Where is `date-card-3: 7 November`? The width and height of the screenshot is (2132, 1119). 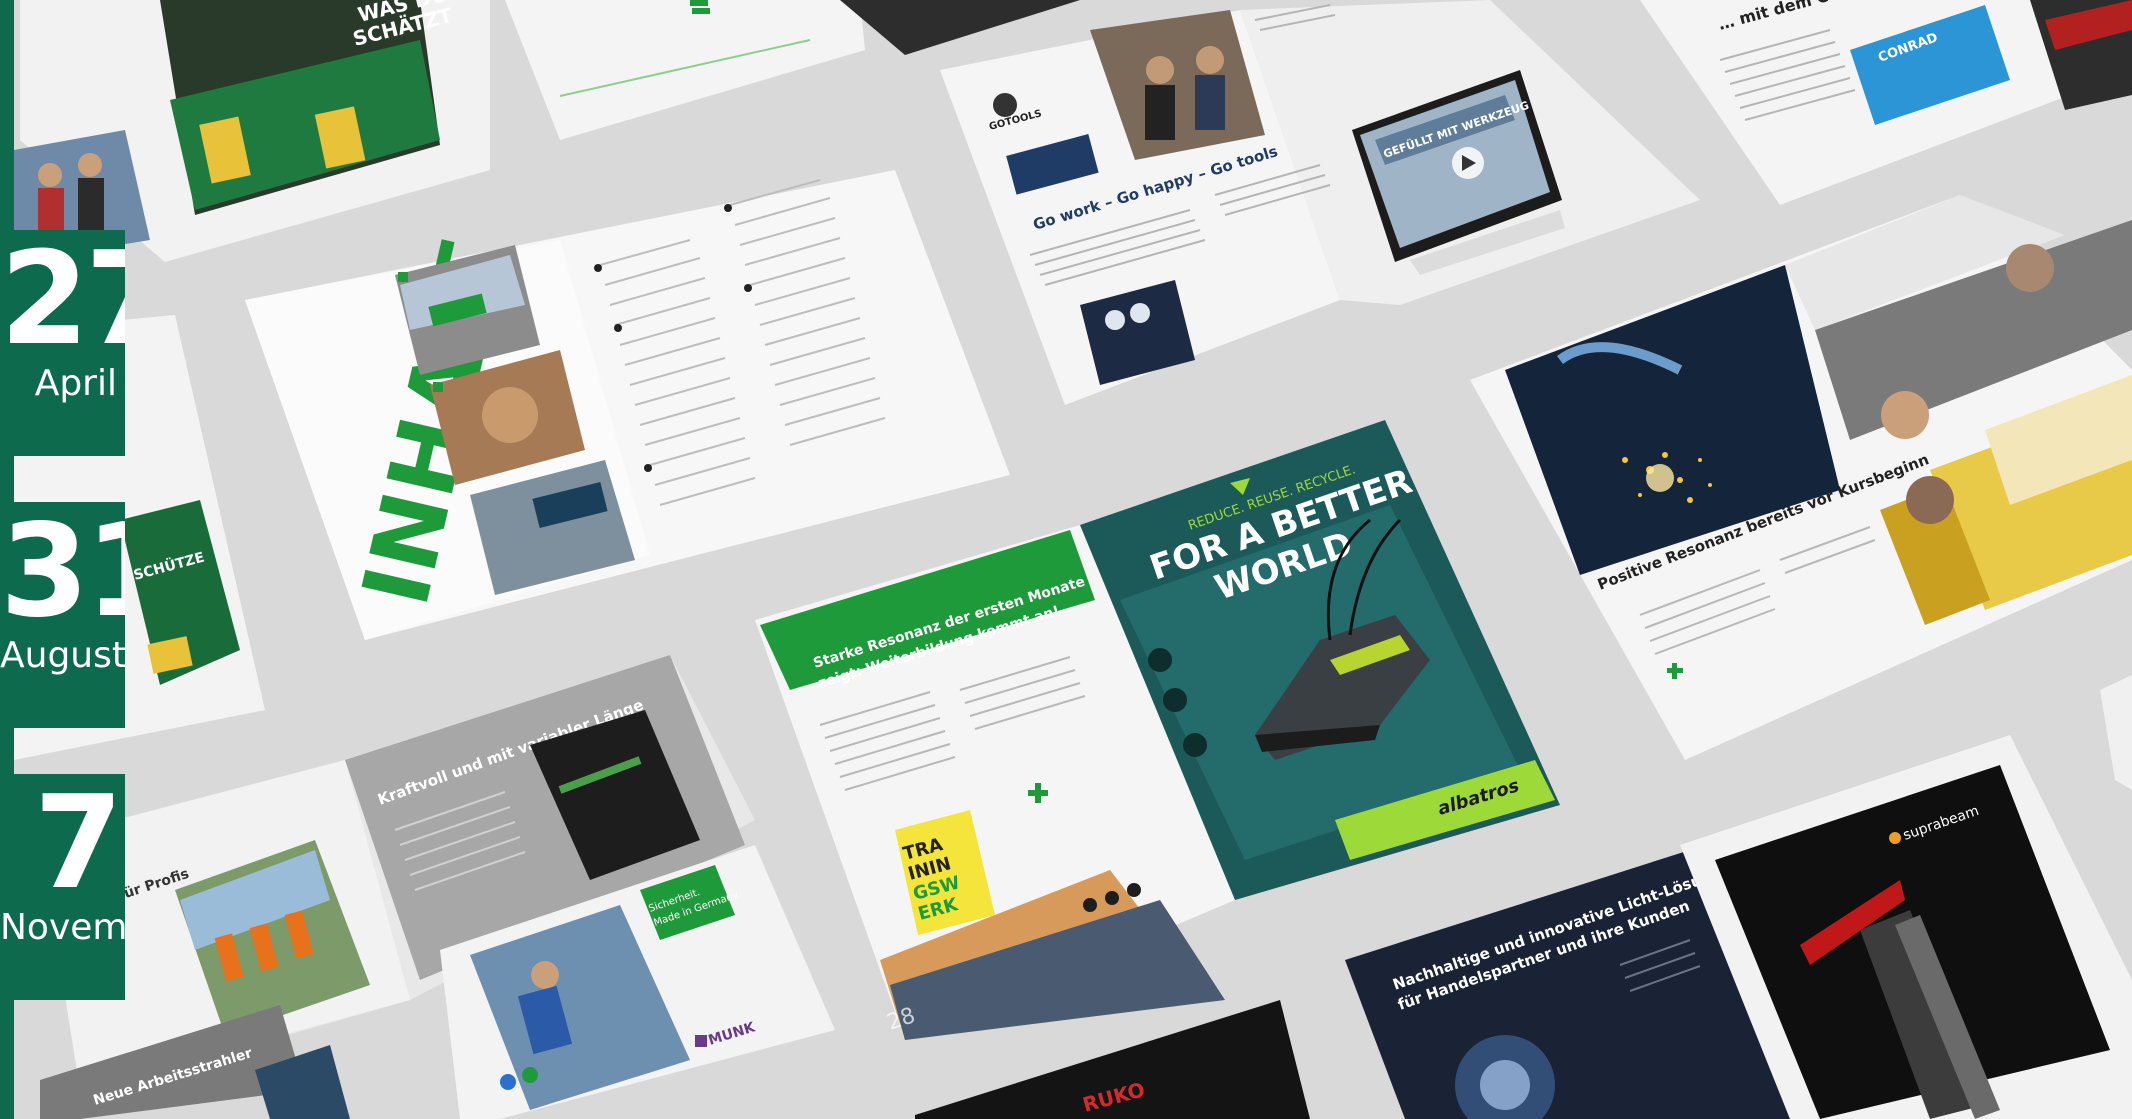
date-card-3: 7 November is located at coordinates (62, 887).